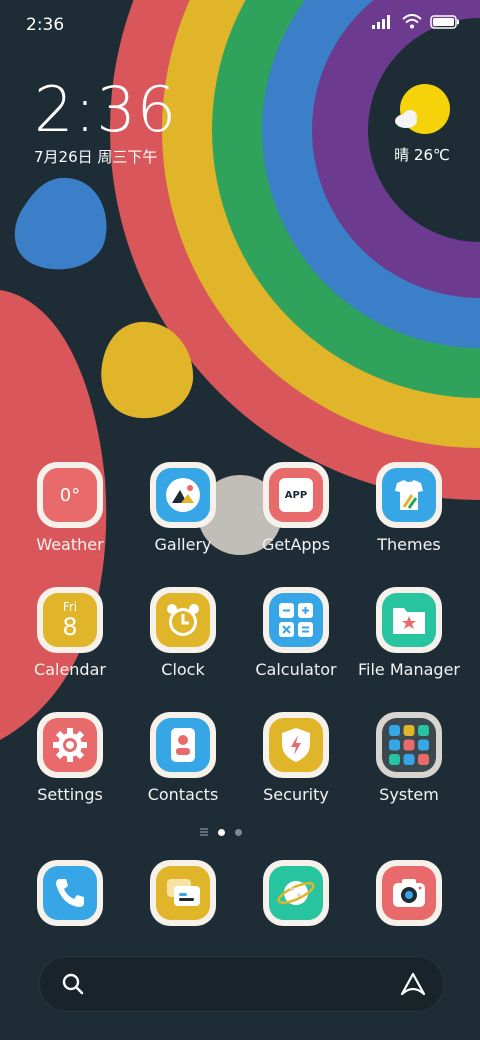 The width and height of the screenshot is (480, 1040). I want to click on messages-icon, so click(183, 893).